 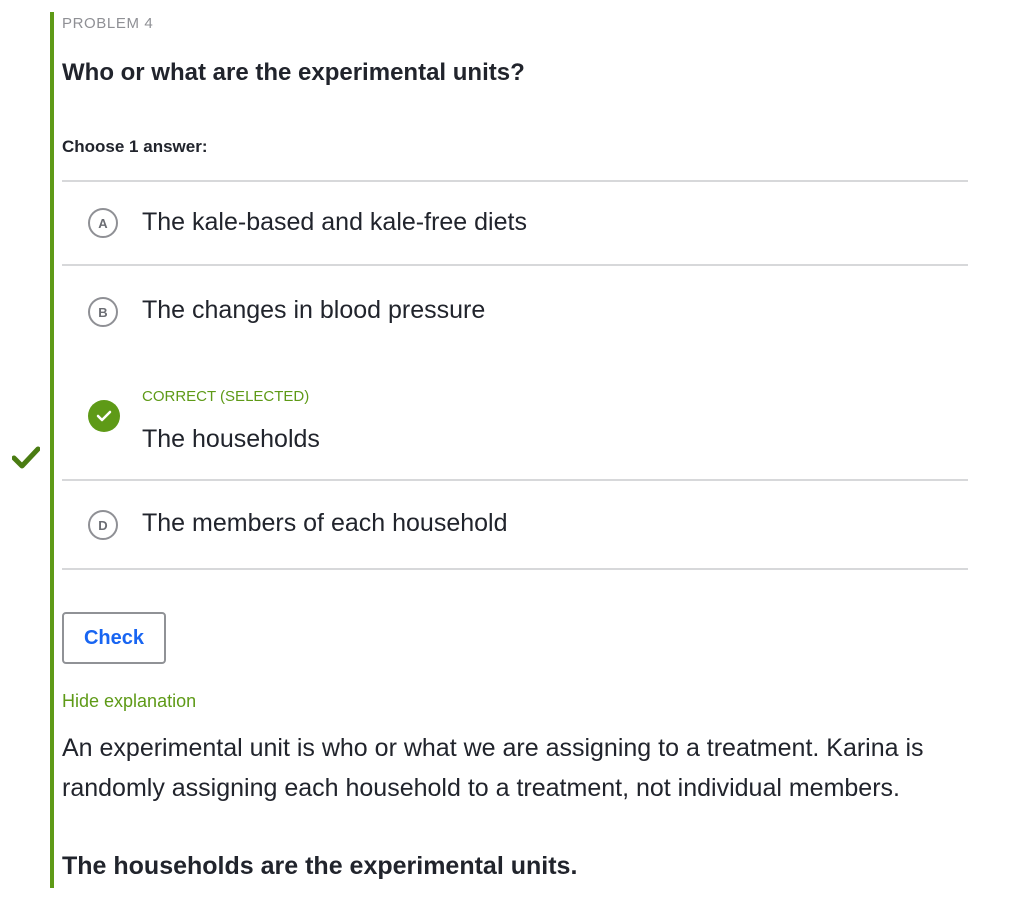 I want to click on question-text: Who or what are the experimental units?, so click(x=293, y=72).